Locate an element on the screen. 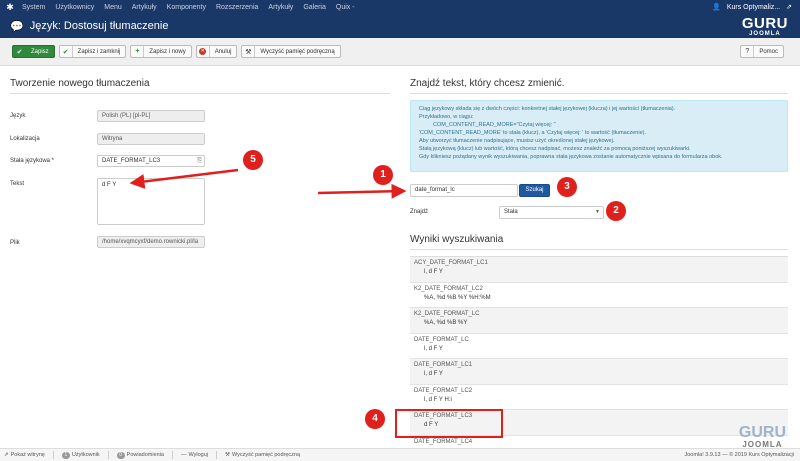  nav-gallery: Galeria is located at coordinates (314, 7).